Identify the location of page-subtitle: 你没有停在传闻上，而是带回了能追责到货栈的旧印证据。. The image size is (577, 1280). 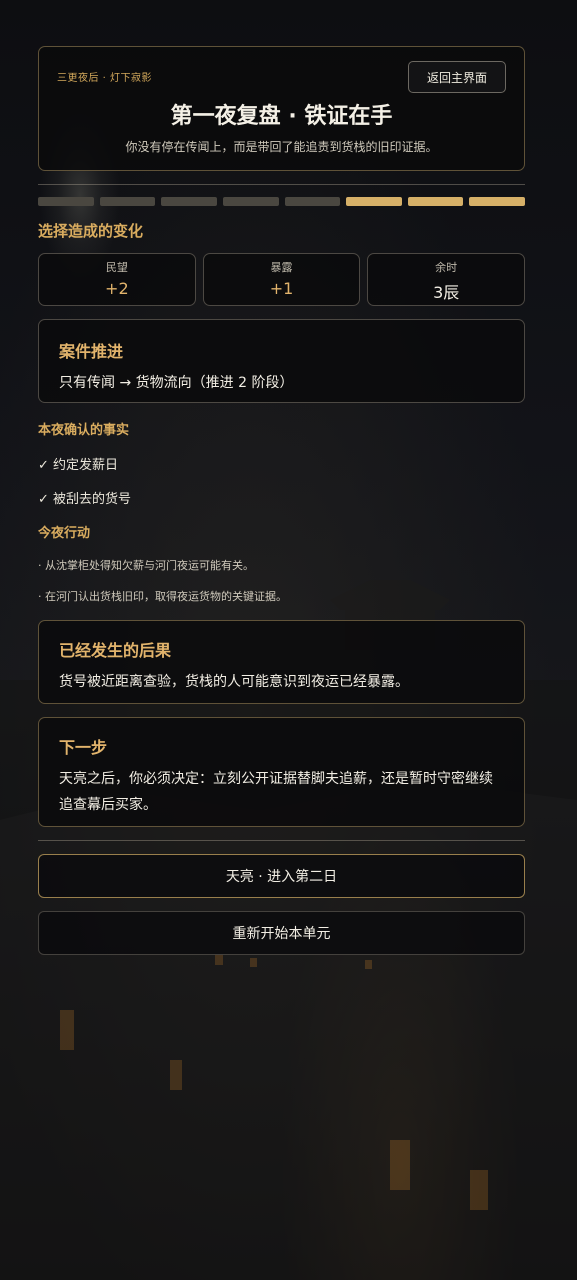
(281, 147).